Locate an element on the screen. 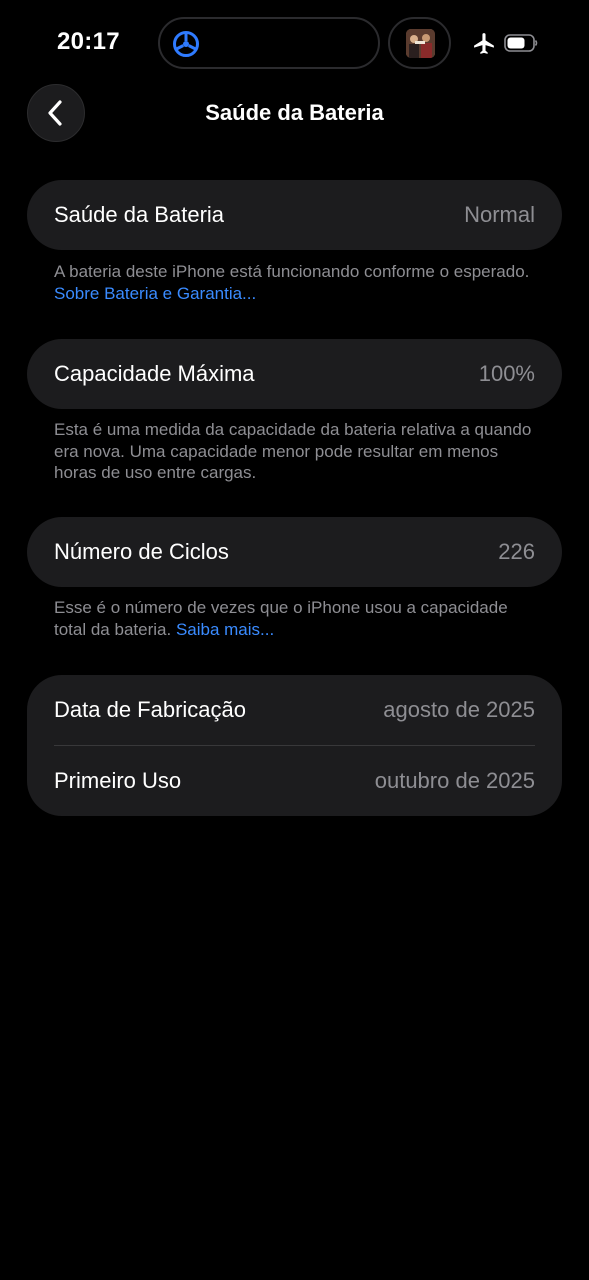  battery-health-card: Saúde da Bateria Normal is located at coordinates (294, 215).